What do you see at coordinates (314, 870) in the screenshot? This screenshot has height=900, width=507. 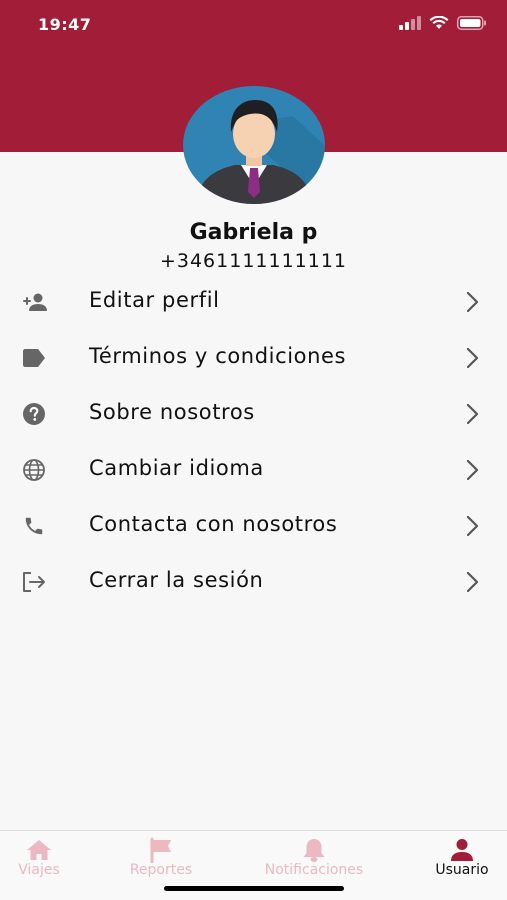 I see `tab-label: Notificaciones` at bounding box center [314, 870].